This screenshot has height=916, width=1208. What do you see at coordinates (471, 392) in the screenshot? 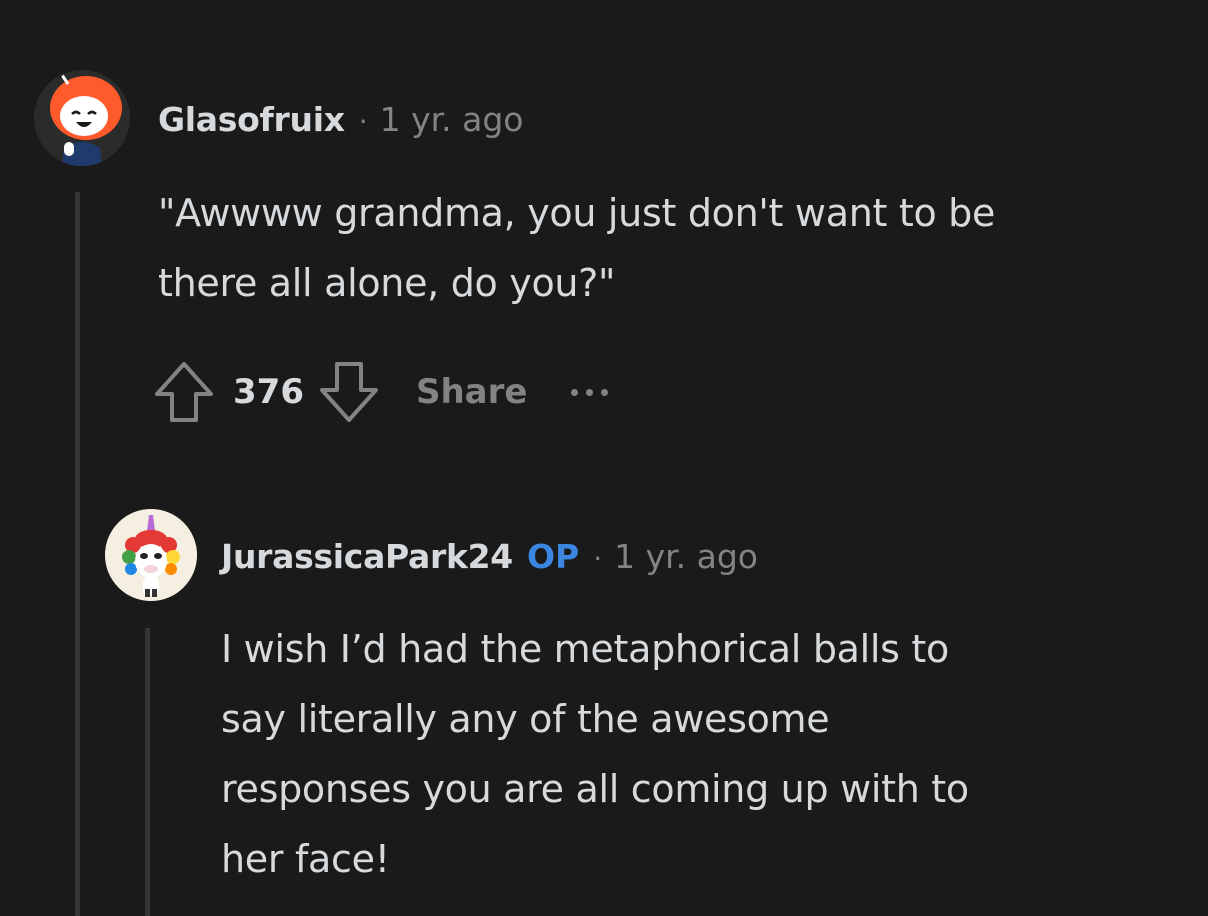
I see `share-button: Share` at bounding box center [471, 392].